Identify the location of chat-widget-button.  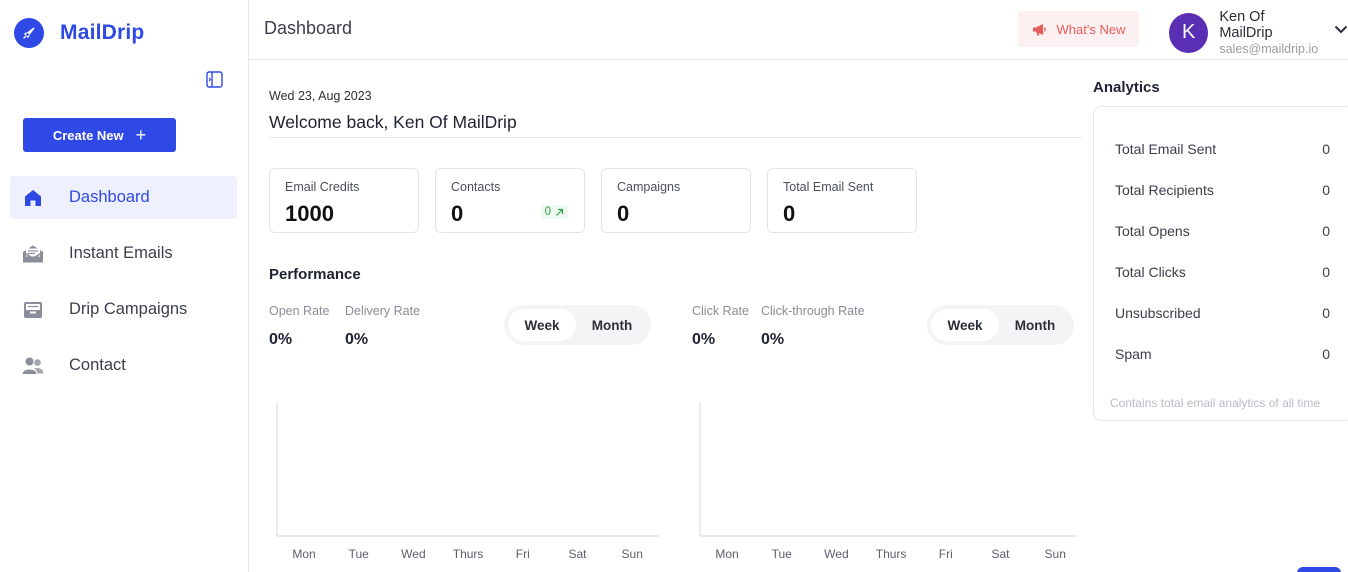
(1319, 569).